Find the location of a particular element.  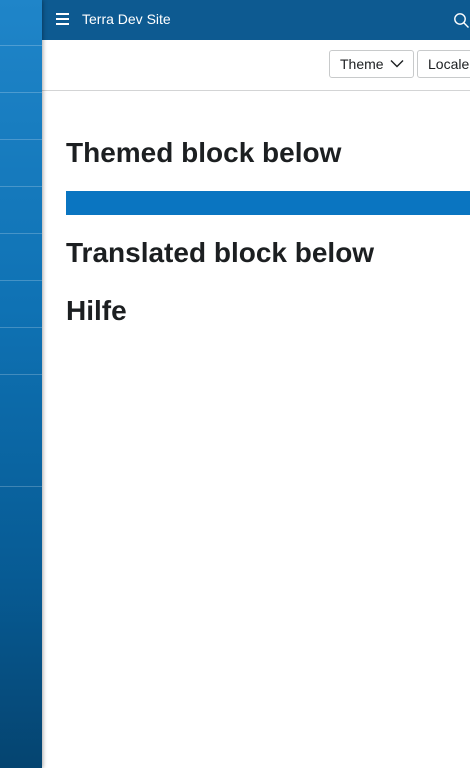

theme-dropdown-button: Theme is located at coordinates (371, 64).